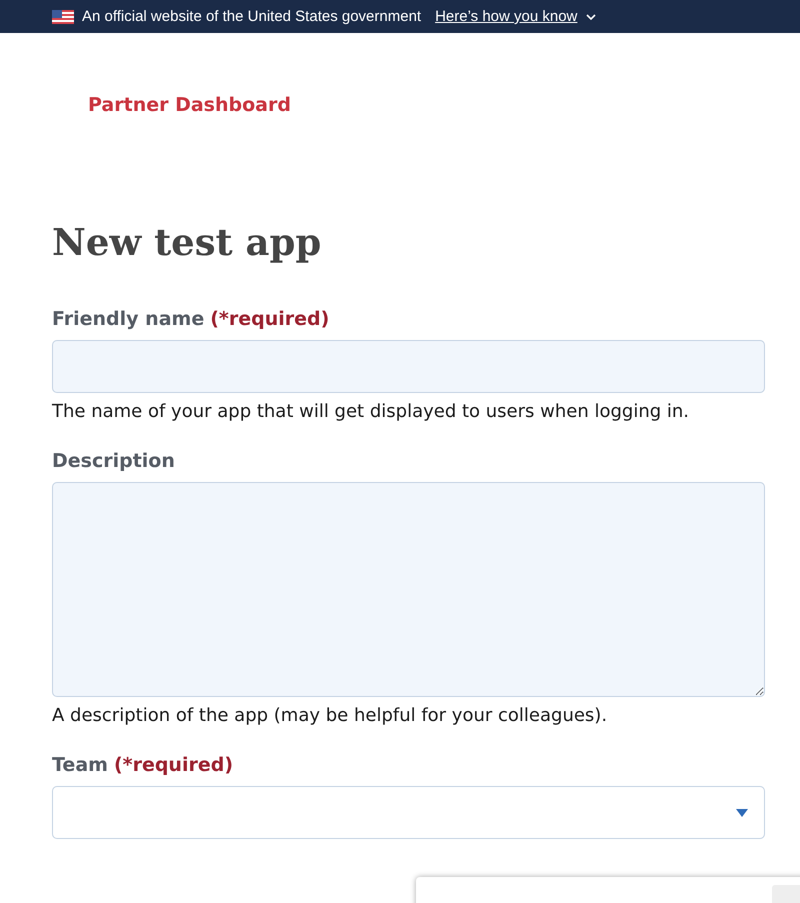 The height and width of the screenshot is (903, 800). Describe the element at coordinates (408, 812) in the screenshot. I see `select-field` at that location.